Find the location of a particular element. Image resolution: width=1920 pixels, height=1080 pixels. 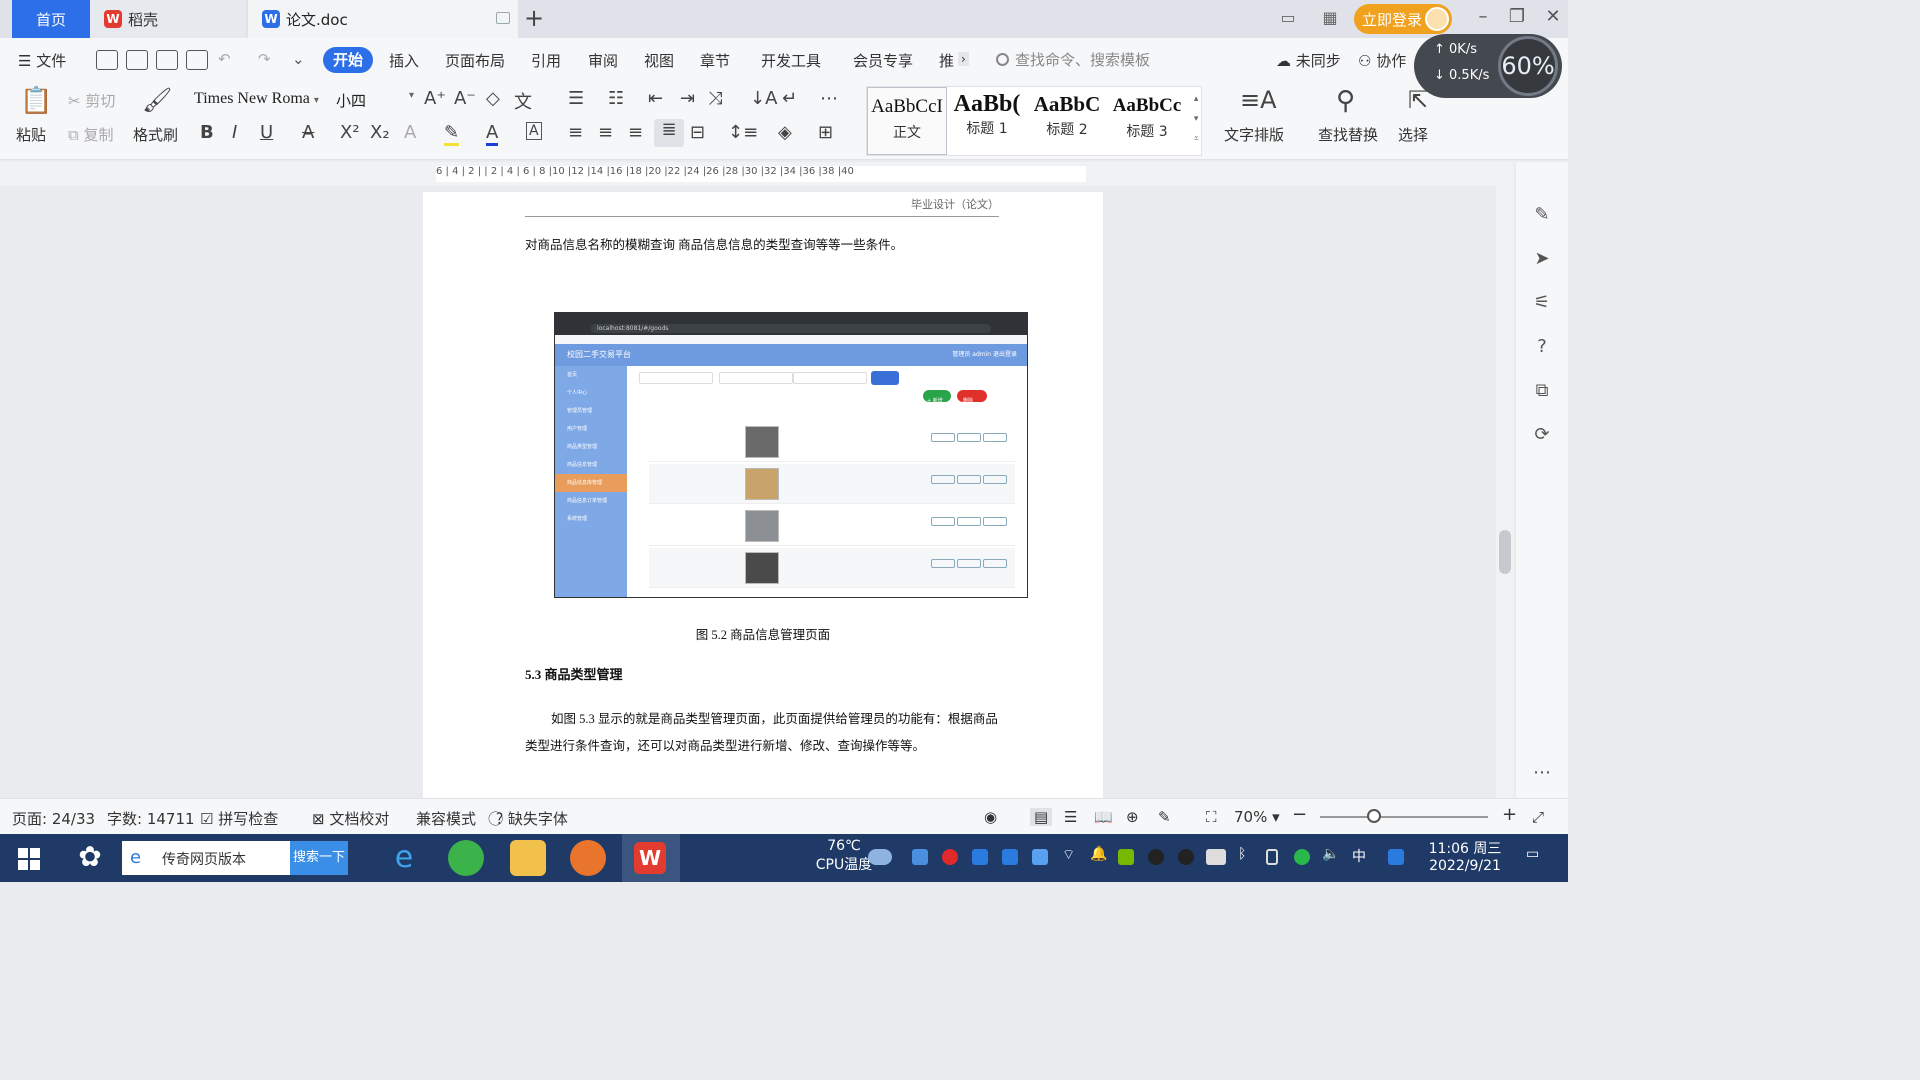

tab-document: W 论文.doc is located at coordinates (383, 19).